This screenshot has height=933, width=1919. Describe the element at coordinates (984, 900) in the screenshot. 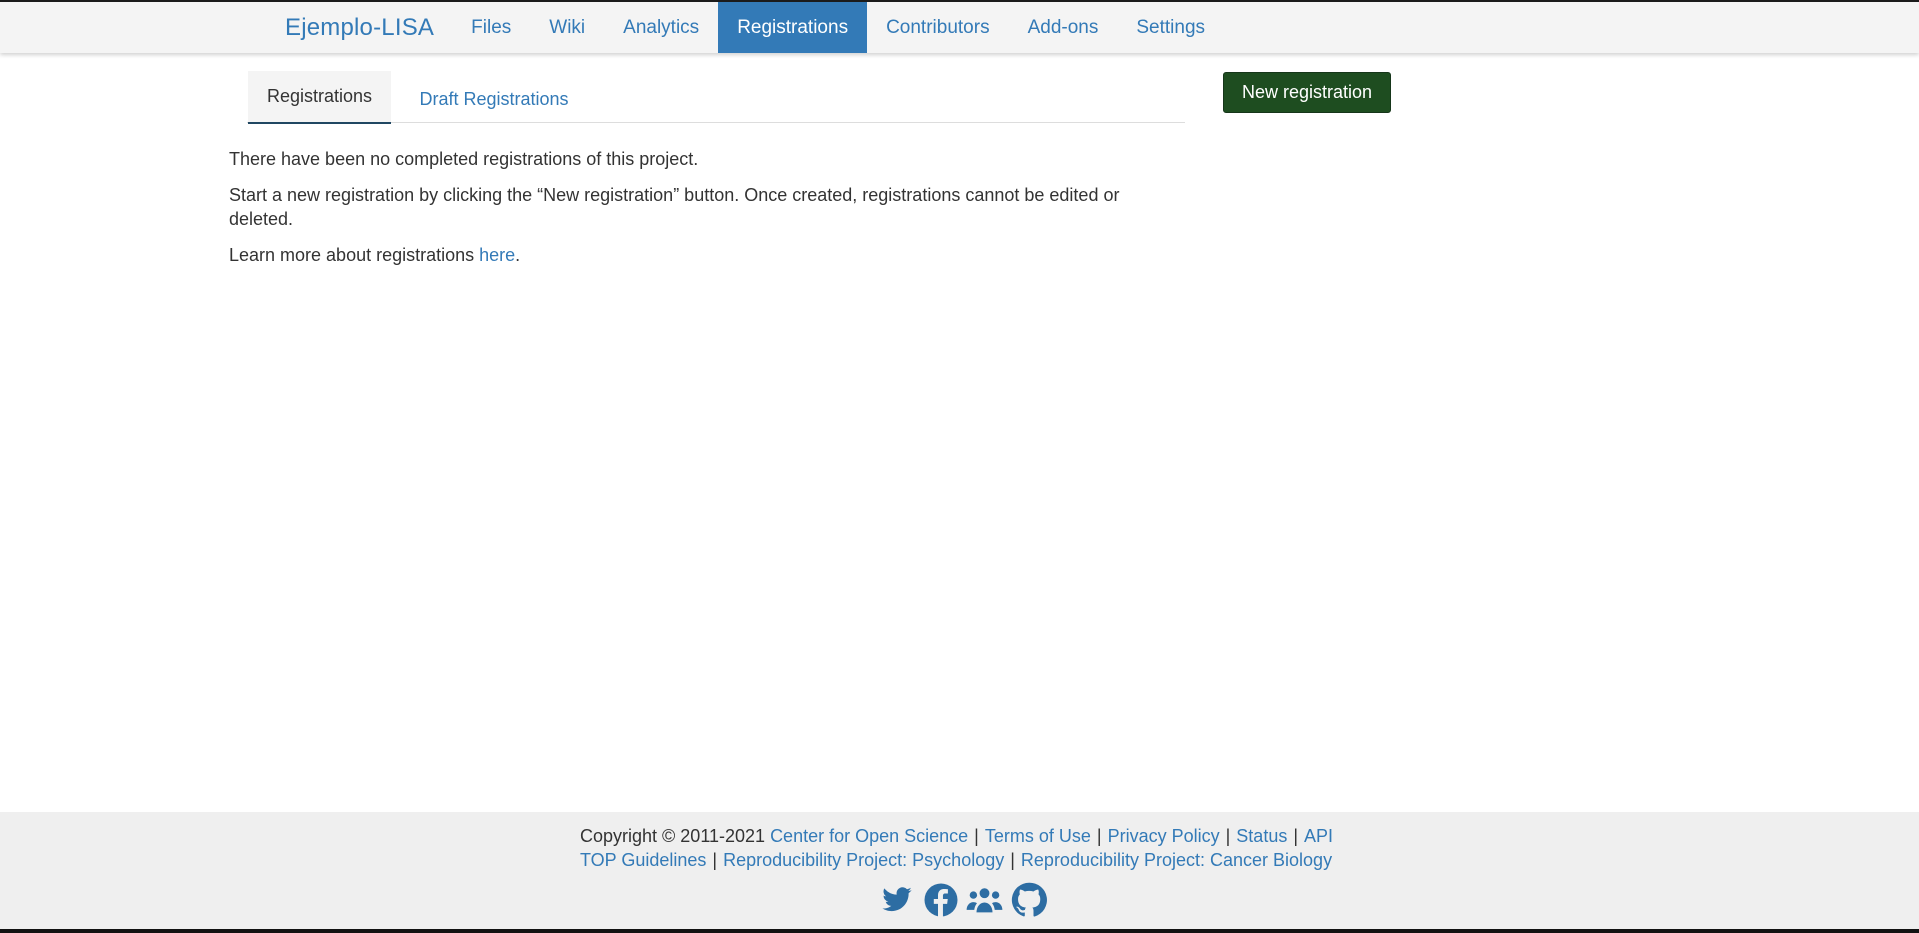

I see `group-icon` at that location.